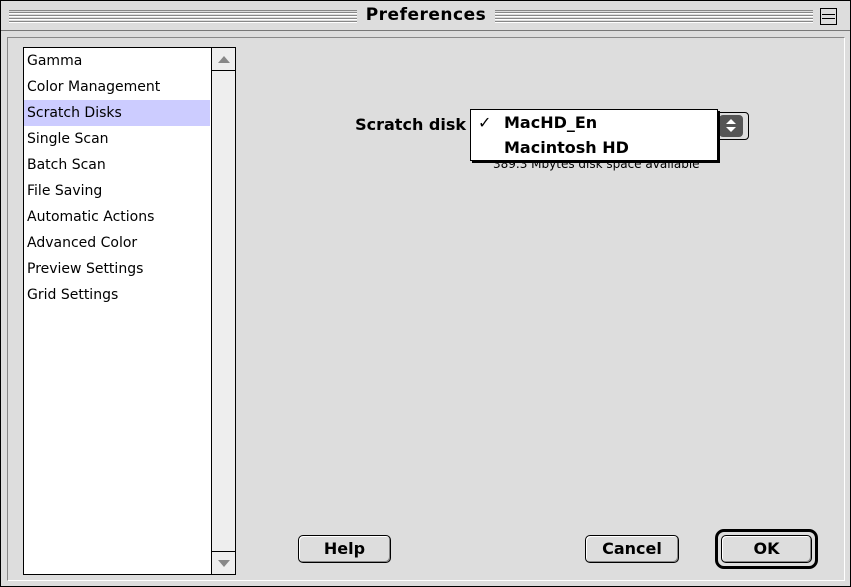 This screenshot has height=587, width=851. Describe the element at coordinates (828, 16) in the screenshot. I see `collapse-box-icon` at that location.